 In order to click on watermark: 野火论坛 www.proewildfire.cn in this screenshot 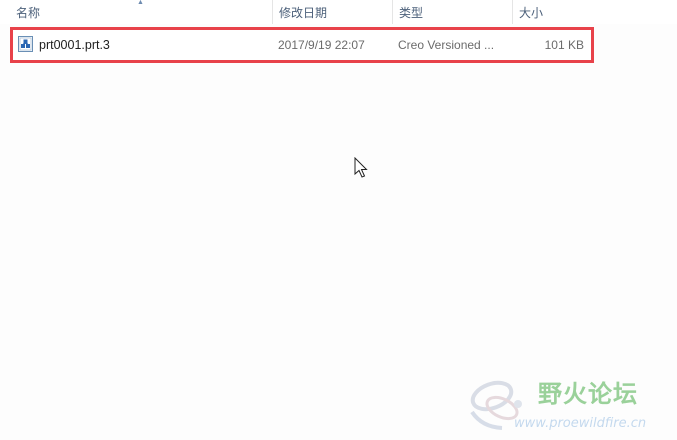, I will do `click(567, 403)`.